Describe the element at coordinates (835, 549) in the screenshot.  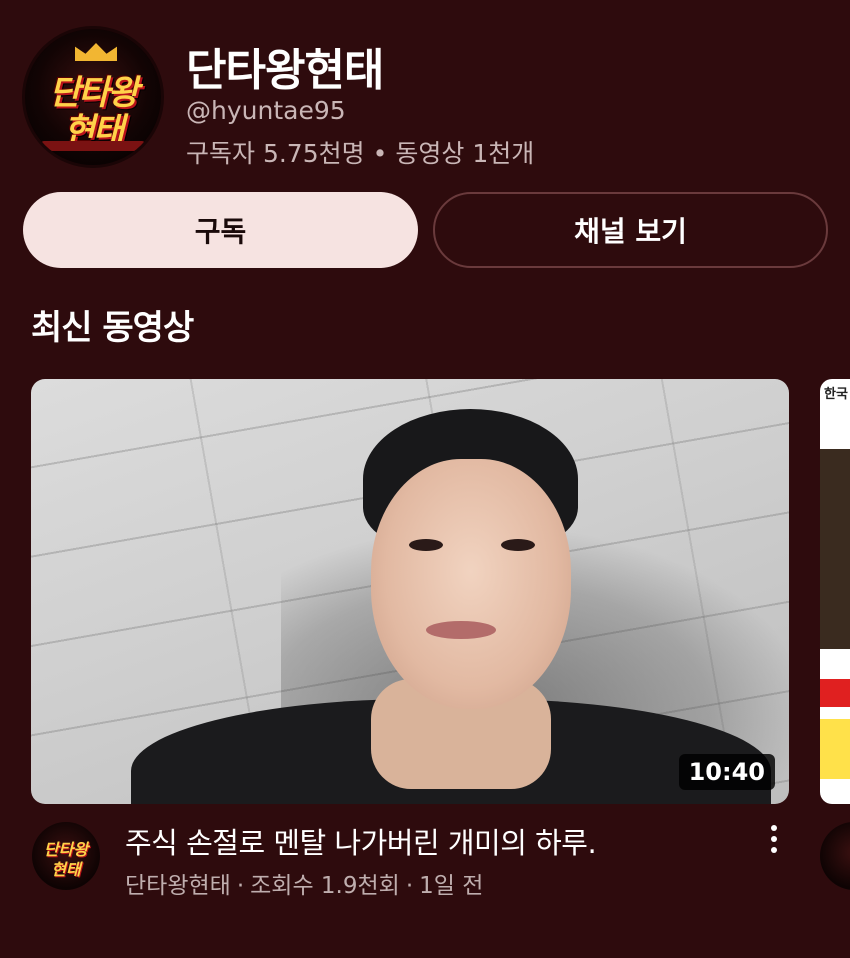
I see `next-thumbnail-image` at that location.